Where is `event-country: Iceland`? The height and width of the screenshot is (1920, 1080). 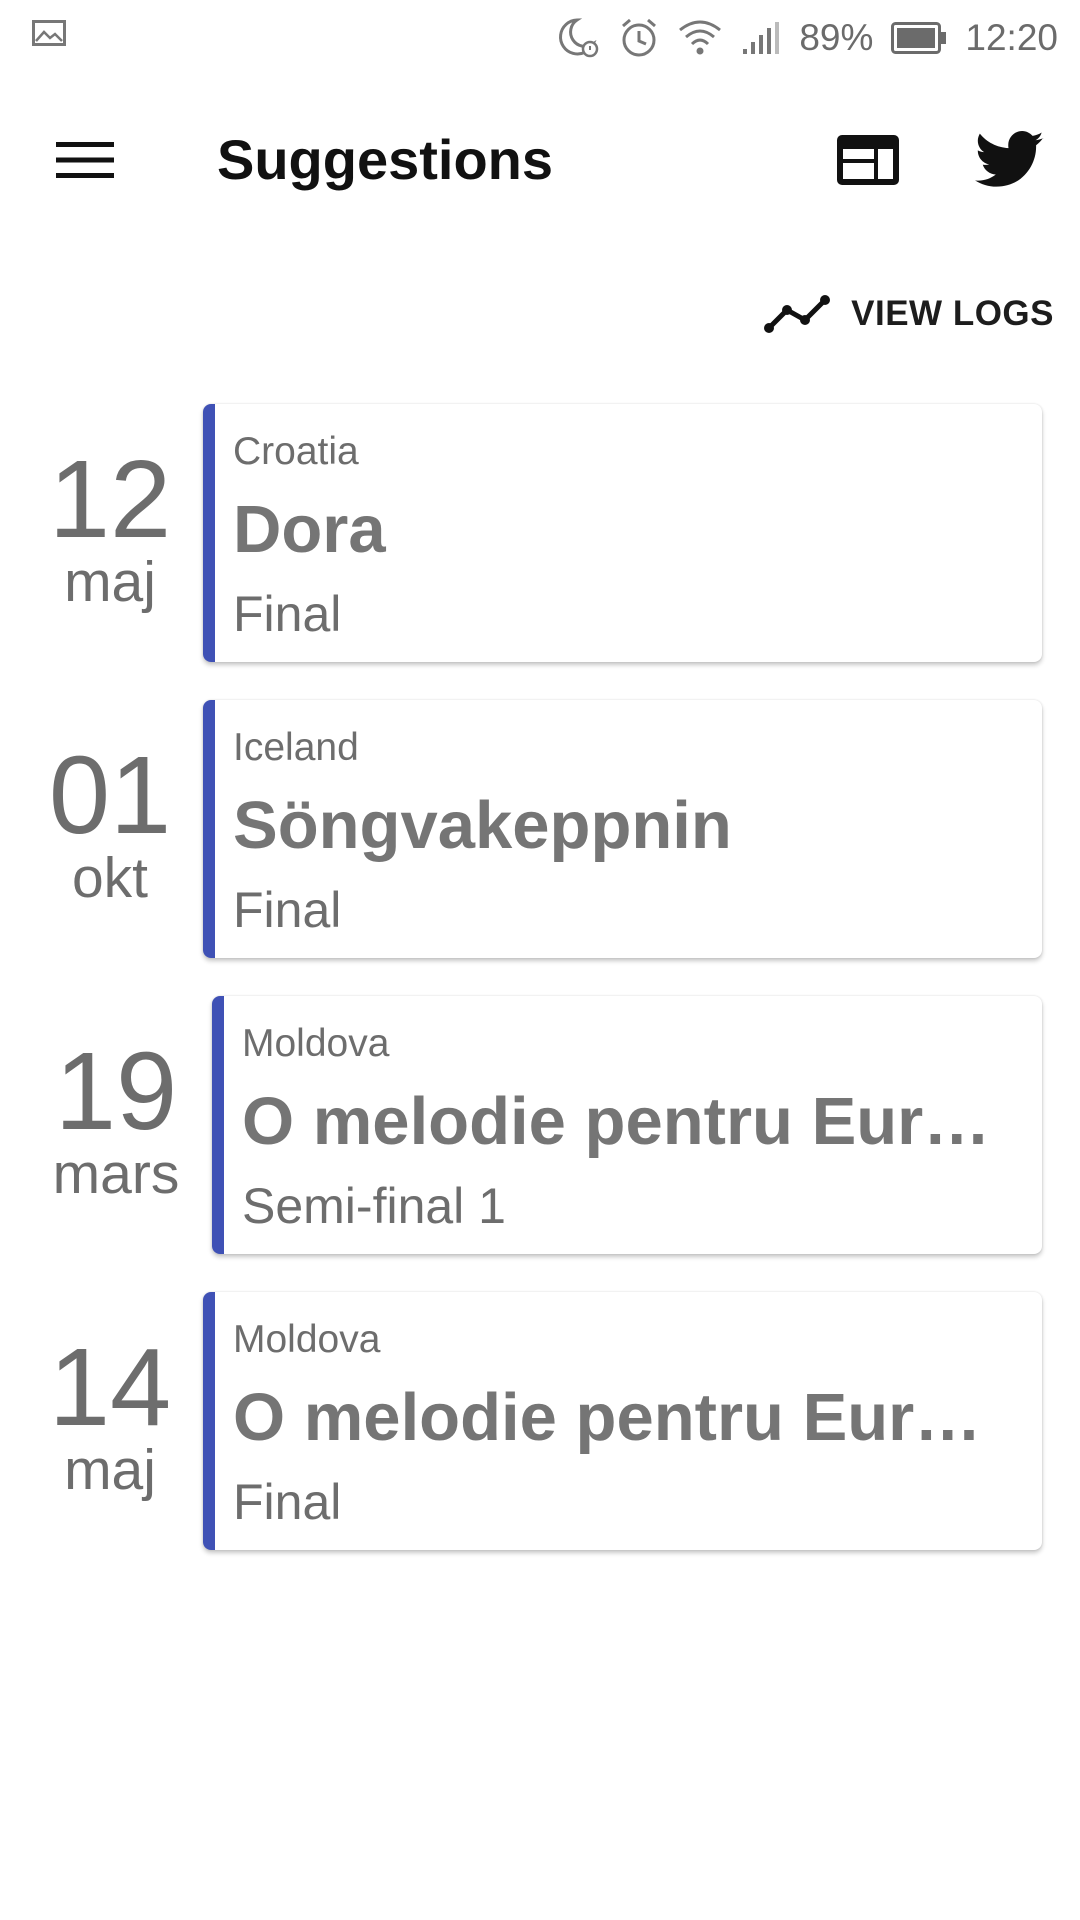
event-country: Iceland is located at coordinates (296, 747).